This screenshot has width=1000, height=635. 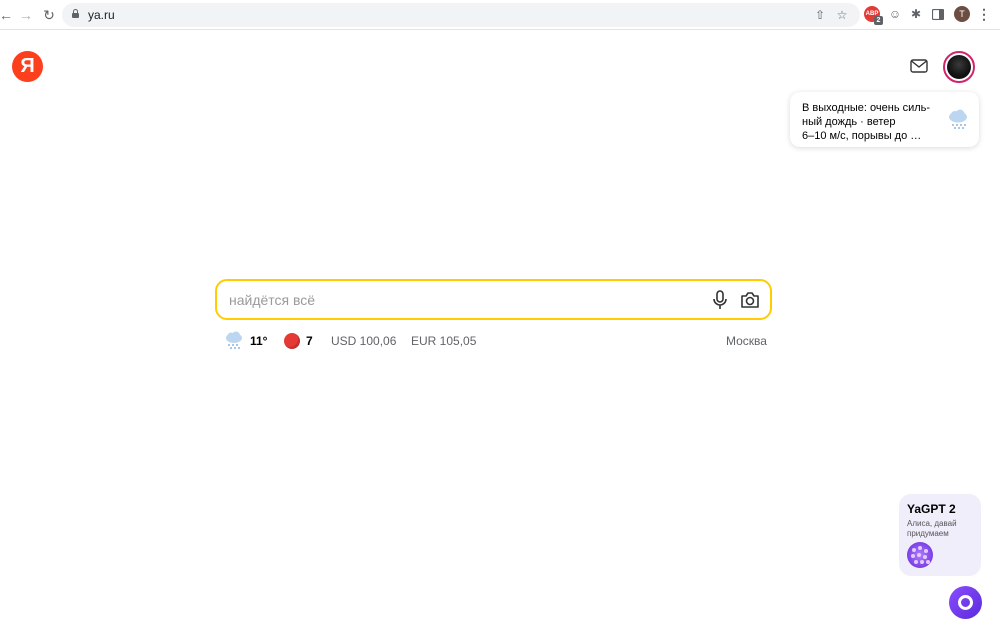 I want to click on yagpt-promo-card: YaGPT 2 Алиса, давай придумаем, so click(x=940, y=535).